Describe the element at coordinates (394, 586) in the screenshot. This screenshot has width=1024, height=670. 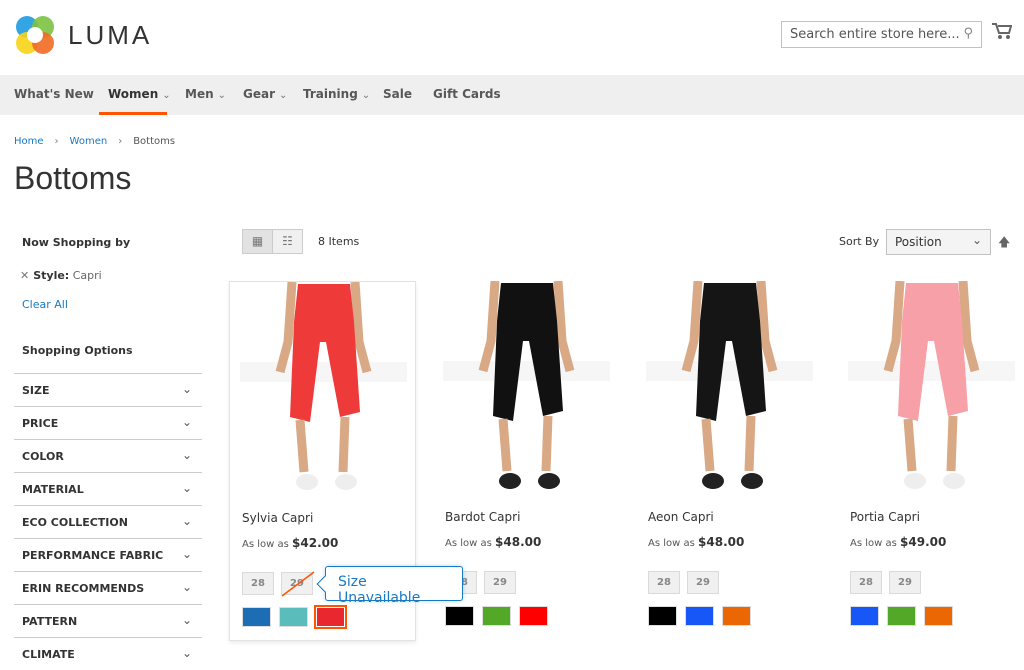
I see `size-unavailable-tooltip: Size Unavailable` at that location.